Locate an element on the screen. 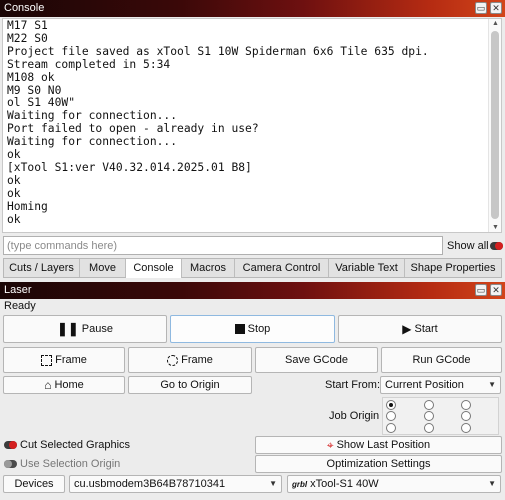  start-from-label: Start From: is located at coordinates (353, 385).